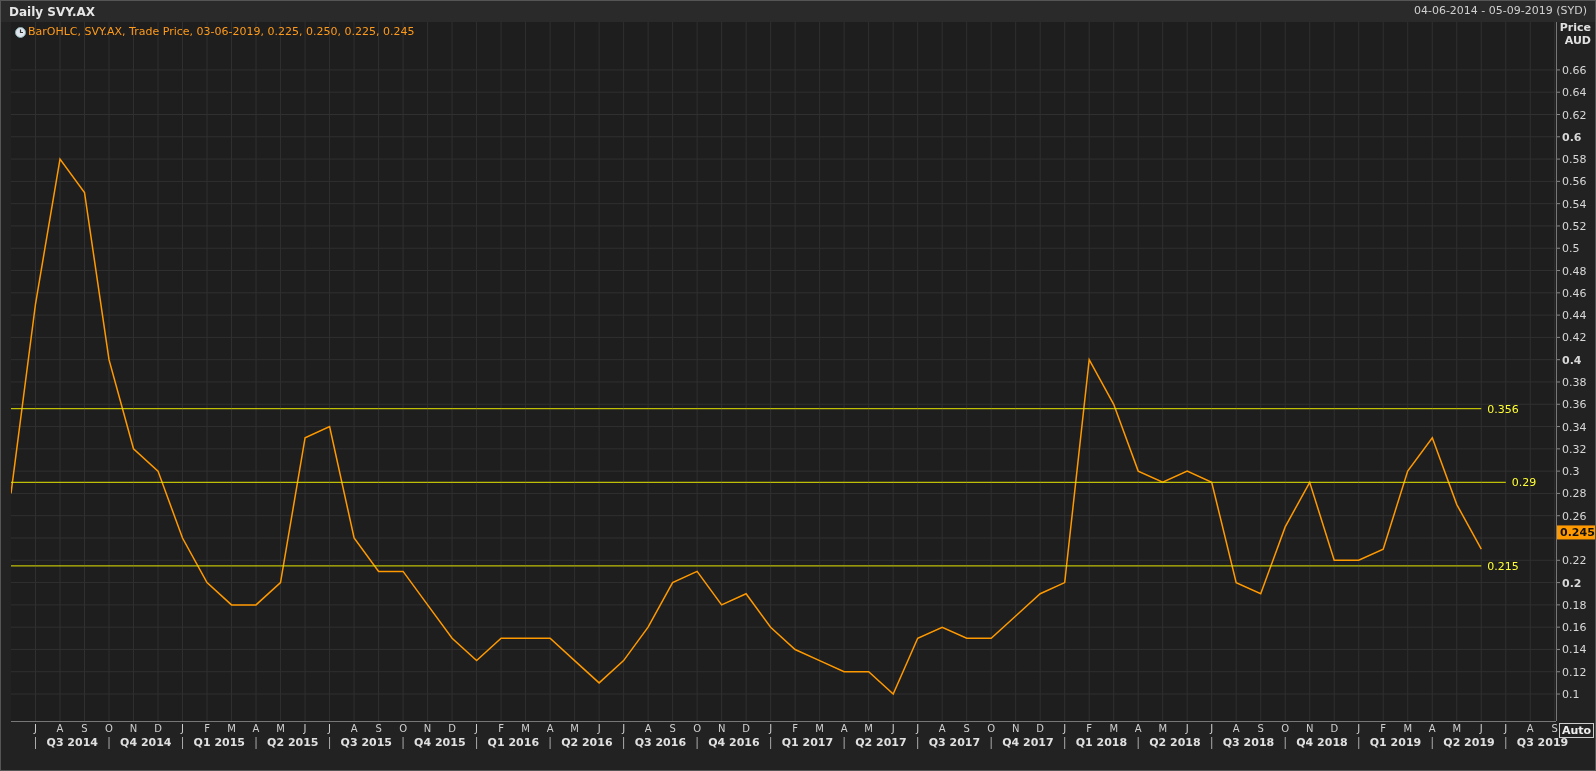 The height and width of the screenshot is (771, 1596). I want to click on quarter-label: Q3 2019, so click(1542, 742).